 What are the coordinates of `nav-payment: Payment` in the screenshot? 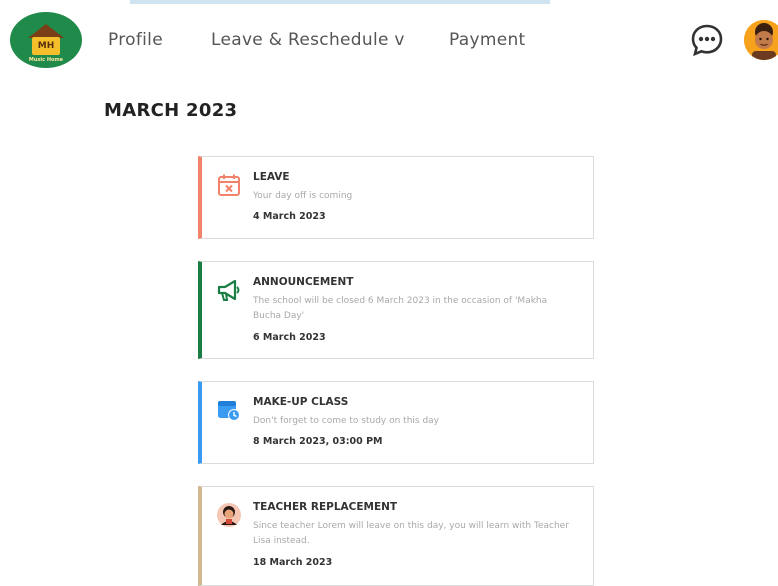 It's located at (487, 40).